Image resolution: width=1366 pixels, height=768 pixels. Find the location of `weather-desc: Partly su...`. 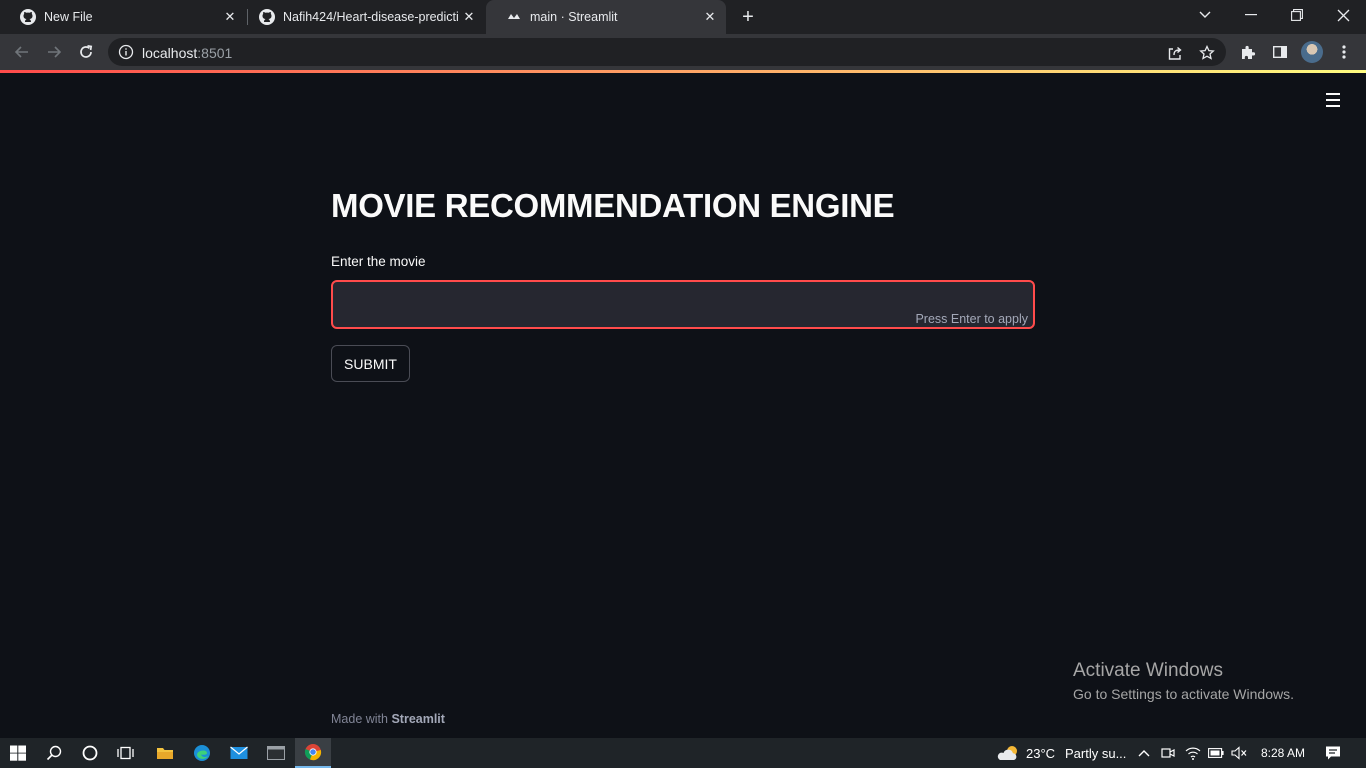

weather-desc: Partly su... is located at coordinates (1095, 753).